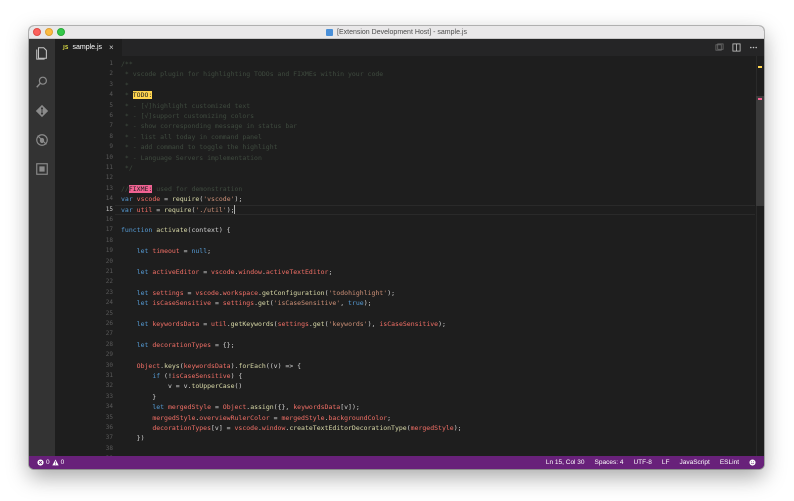 The height and width of the screenshot is (501, 794). What do you see at coordinates (37, 32) in the screenshot?
I see `close-window-button` at bounding box center [37, 32].